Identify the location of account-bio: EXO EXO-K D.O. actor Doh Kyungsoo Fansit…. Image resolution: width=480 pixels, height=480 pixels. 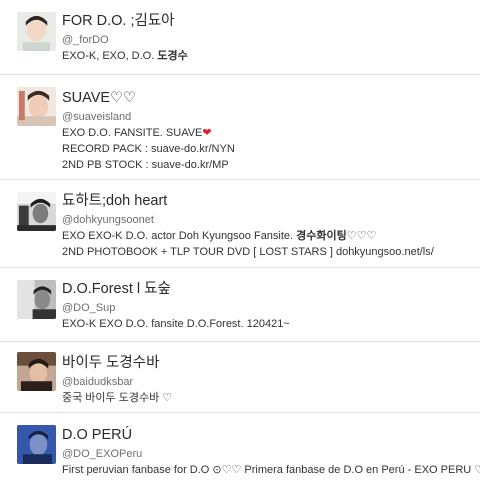
(248, 244).